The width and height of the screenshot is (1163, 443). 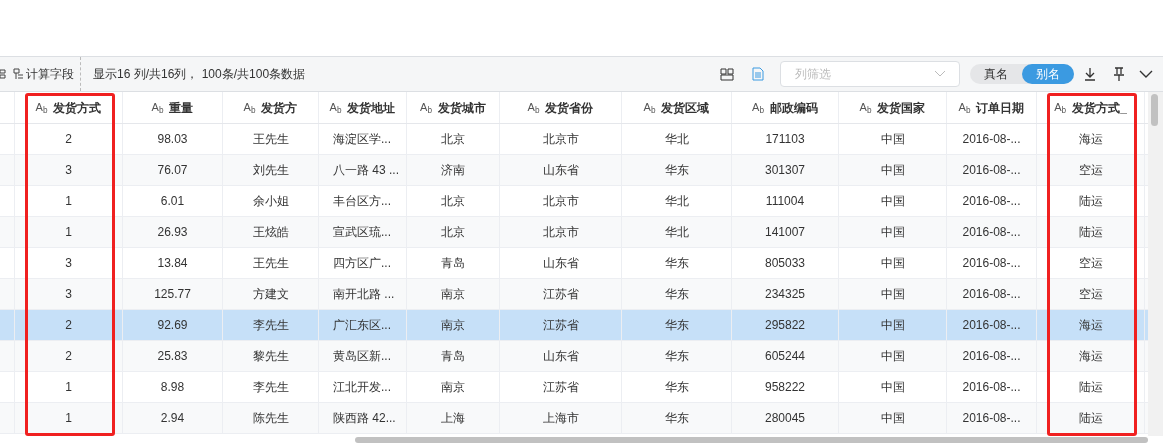 What do you see at coordinates (68, 356) in the screenshot?
I see `table-cell-text: 2` at bounding box center [68, 356].